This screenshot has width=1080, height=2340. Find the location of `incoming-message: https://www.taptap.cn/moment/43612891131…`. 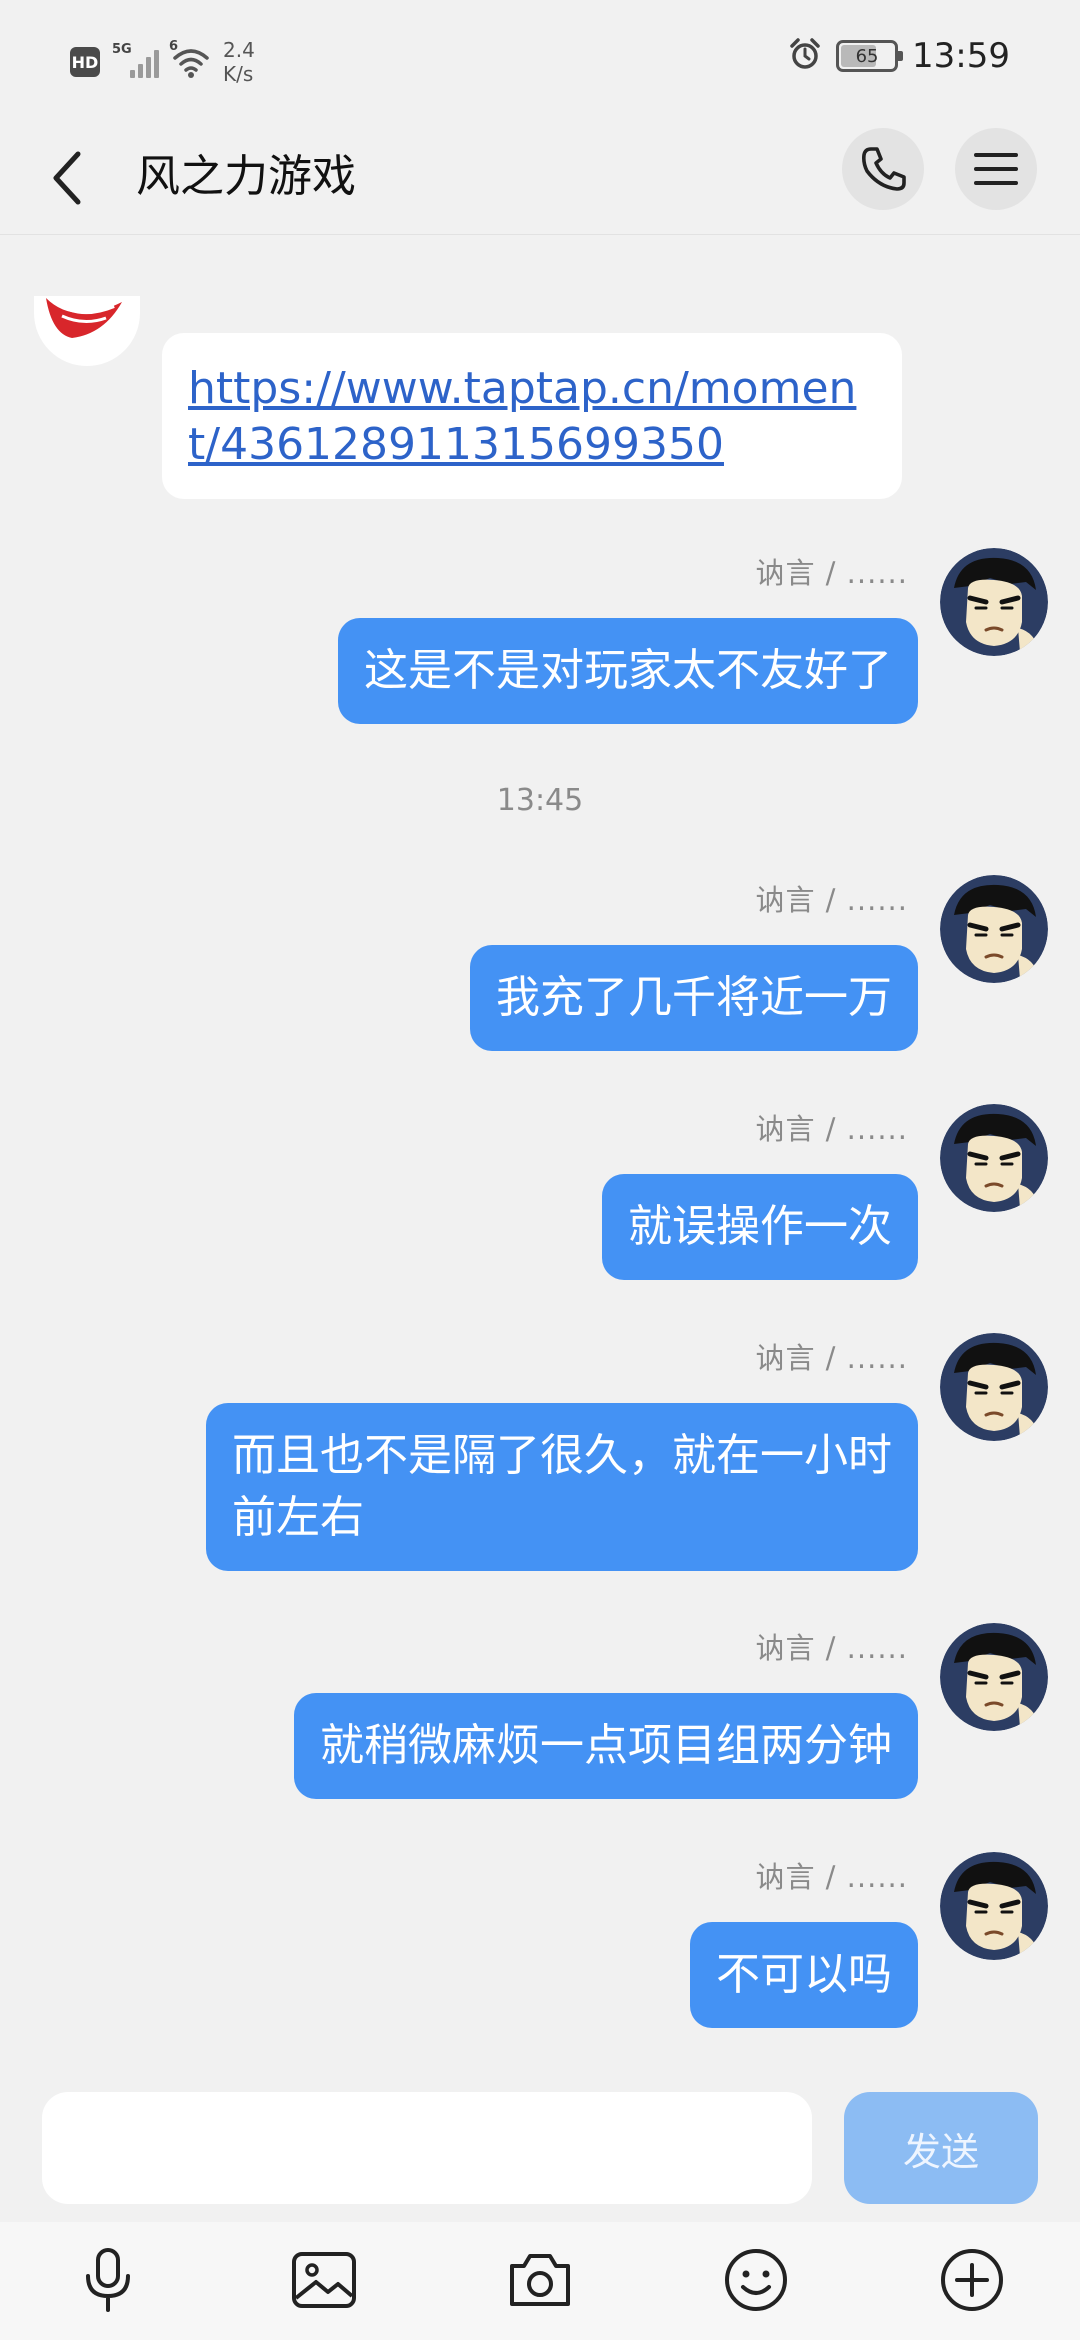

incoming-message: https://www.taptap.cn/moment/43612891131… is located at coordinates (532, 416).